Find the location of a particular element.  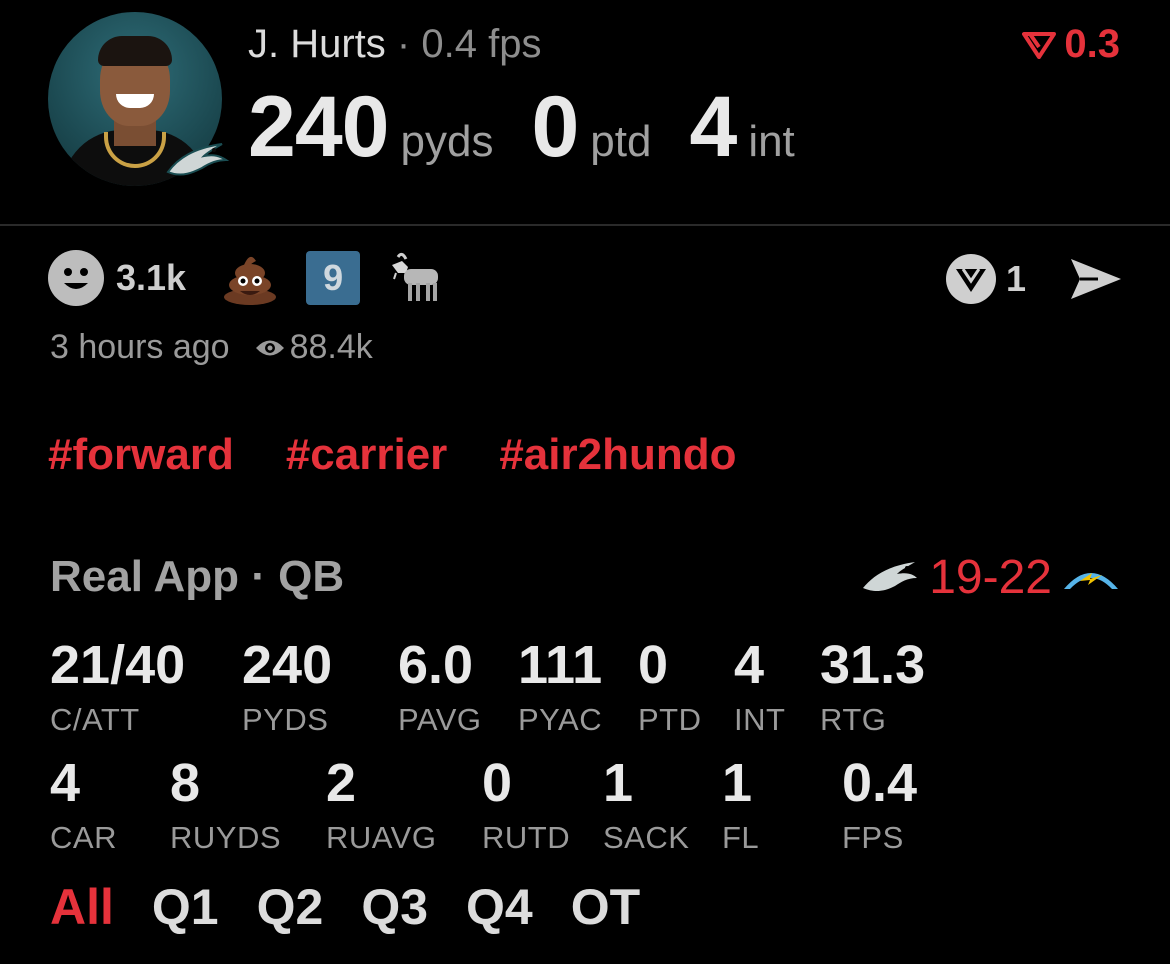

stat-pyac: 111 PYAC is located at coordinates (560, 688).